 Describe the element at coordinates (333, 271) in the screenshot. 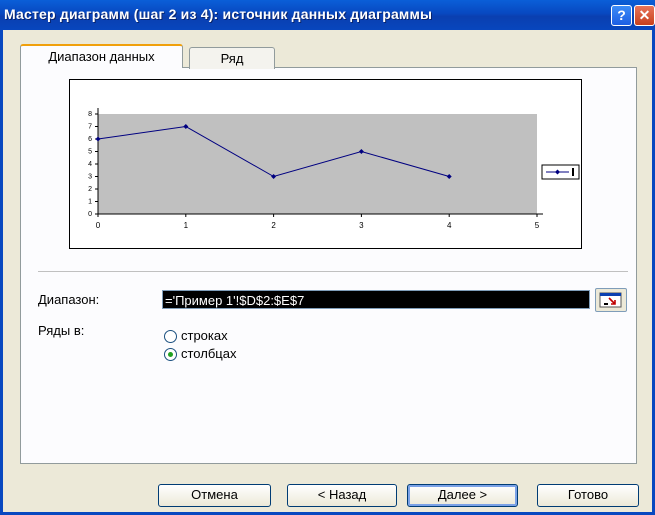

I see `separator` at that location.